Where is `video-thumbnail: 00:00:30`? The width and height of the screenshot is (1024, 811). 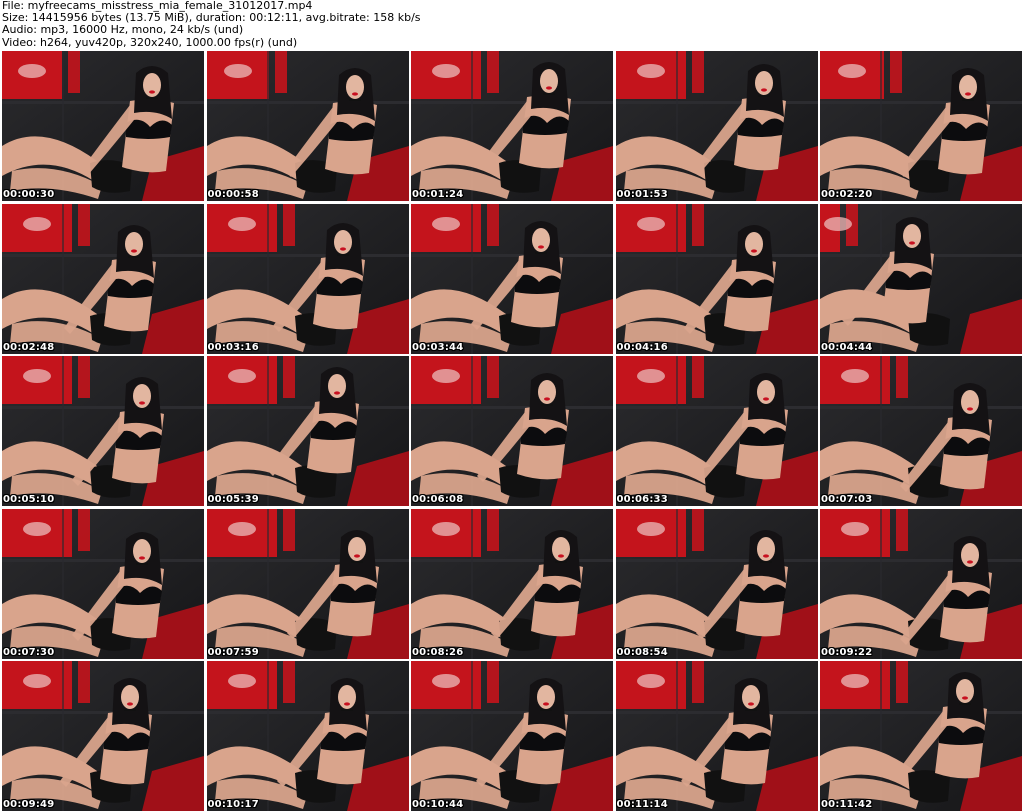
video-thumbnail: 00:00:30 is located at coordinates (103, 126).